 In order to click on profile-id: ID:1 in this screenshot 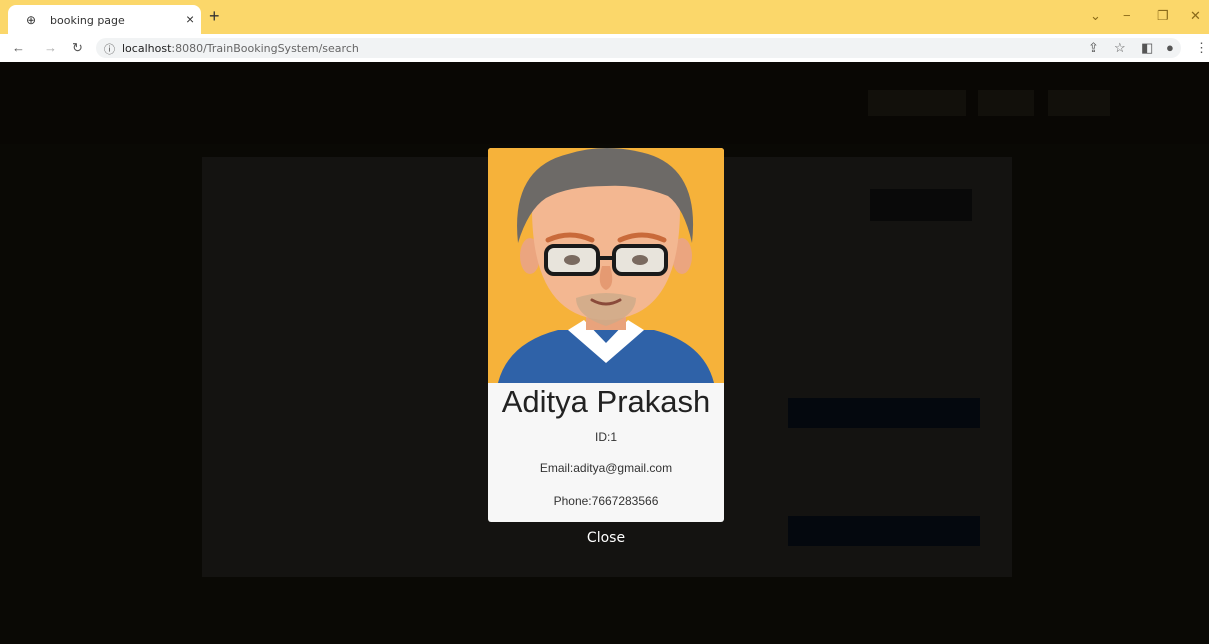, I will do `click(605, 437)`.